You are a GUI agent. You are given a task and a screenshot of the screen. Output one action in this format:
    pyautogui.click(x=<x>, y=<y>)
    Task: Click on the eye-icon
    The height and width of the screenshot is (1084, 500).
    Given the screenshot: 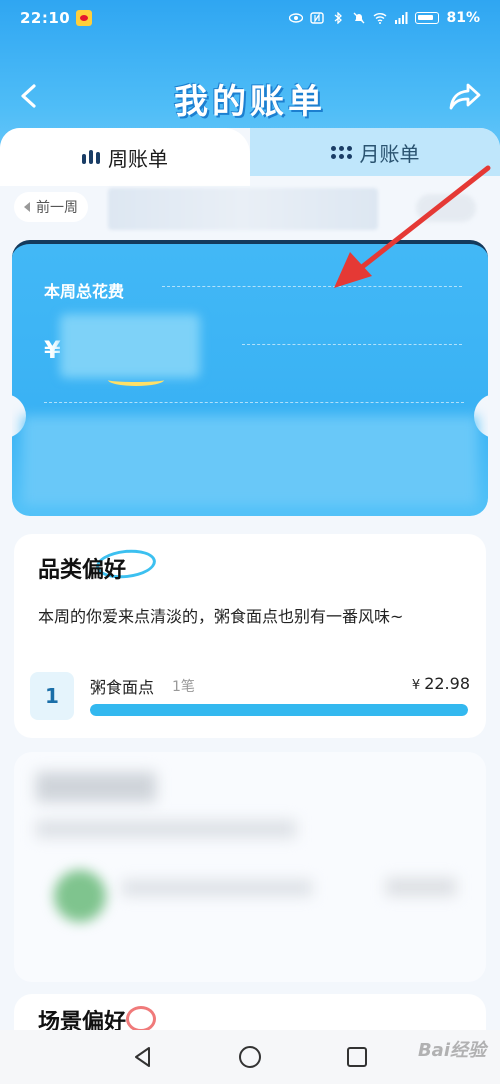 What is the action you would take?
    pyautogui.click(x=296, y=18)
    